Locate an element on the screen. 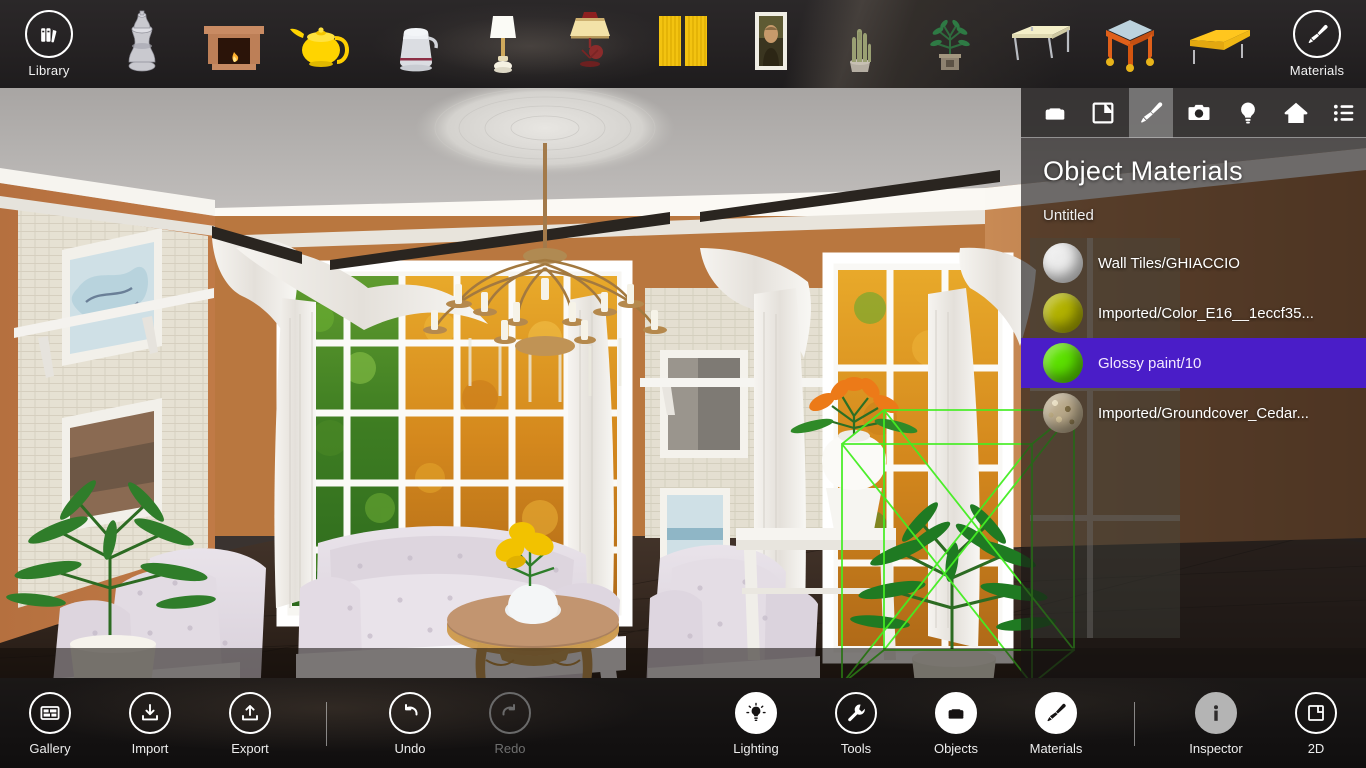  gallery-icon-wrap is located at coordinates (50, 713).